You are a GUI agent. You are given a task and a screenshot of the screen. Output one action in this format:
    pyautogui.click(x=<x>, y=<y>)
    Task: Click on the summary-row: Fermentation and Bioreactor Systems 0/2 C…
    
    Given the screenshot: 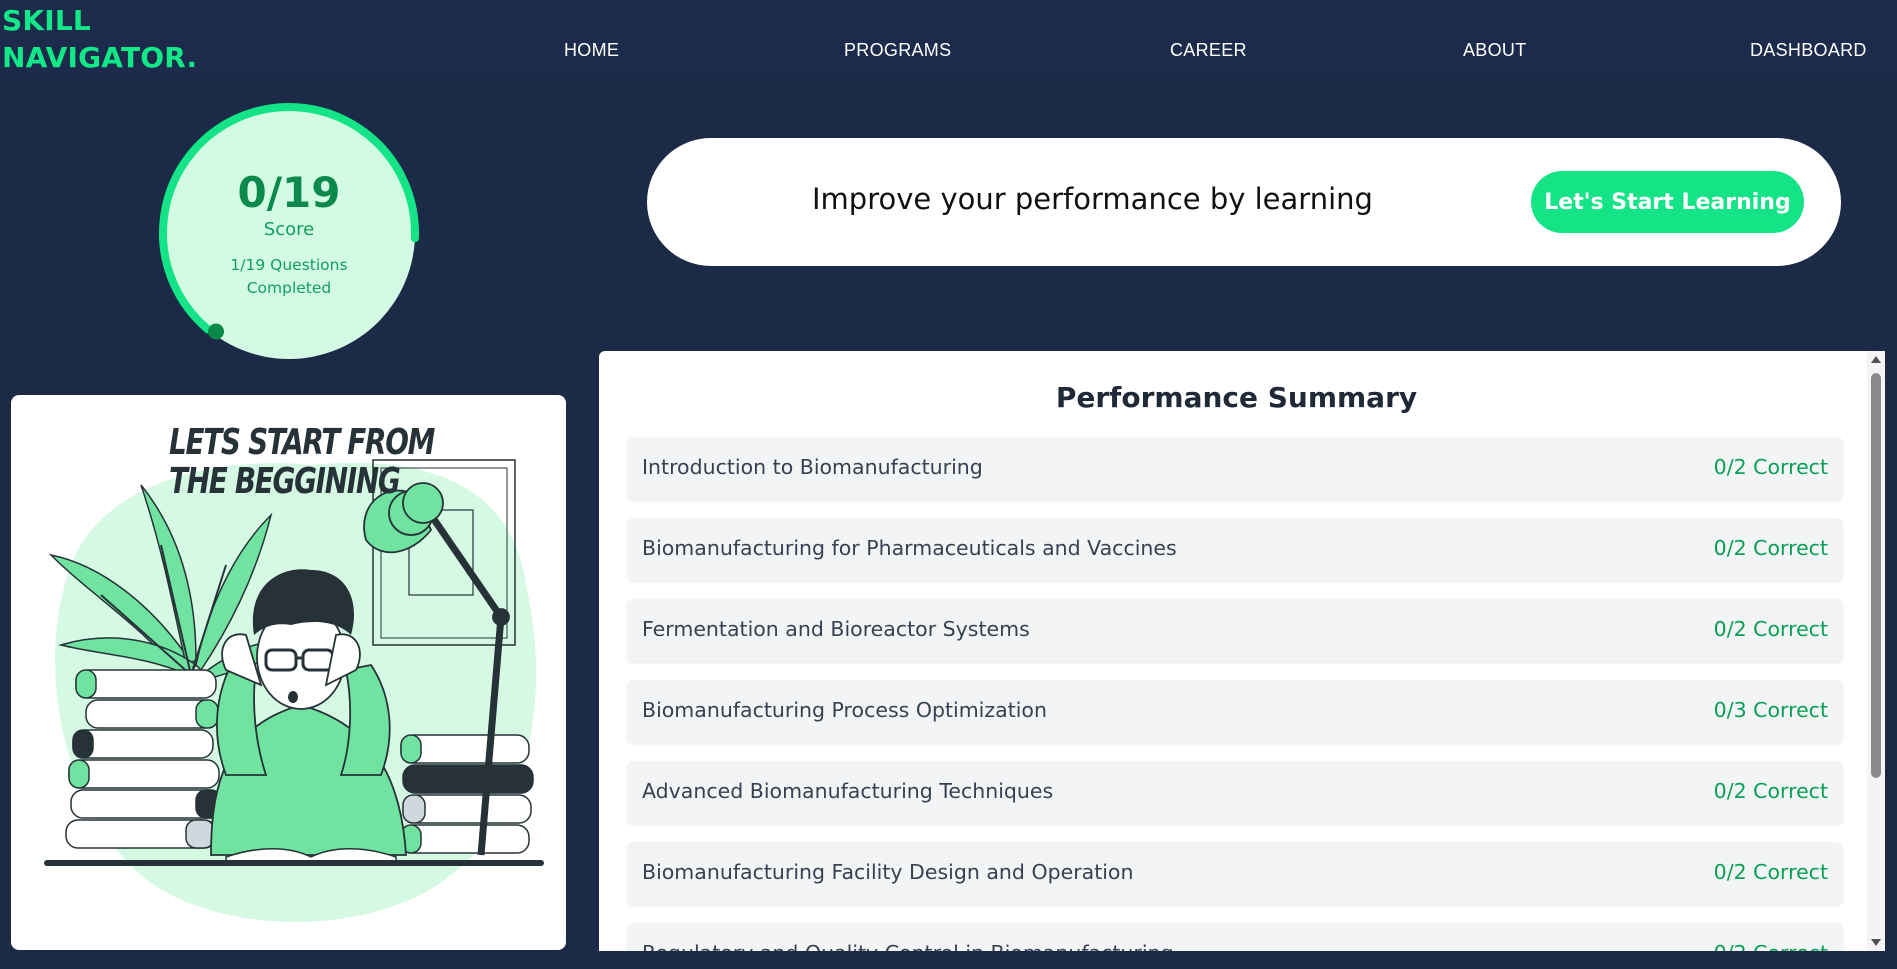 What is the action you would take?
    pyautogui.click(x=1235, y=630)
    